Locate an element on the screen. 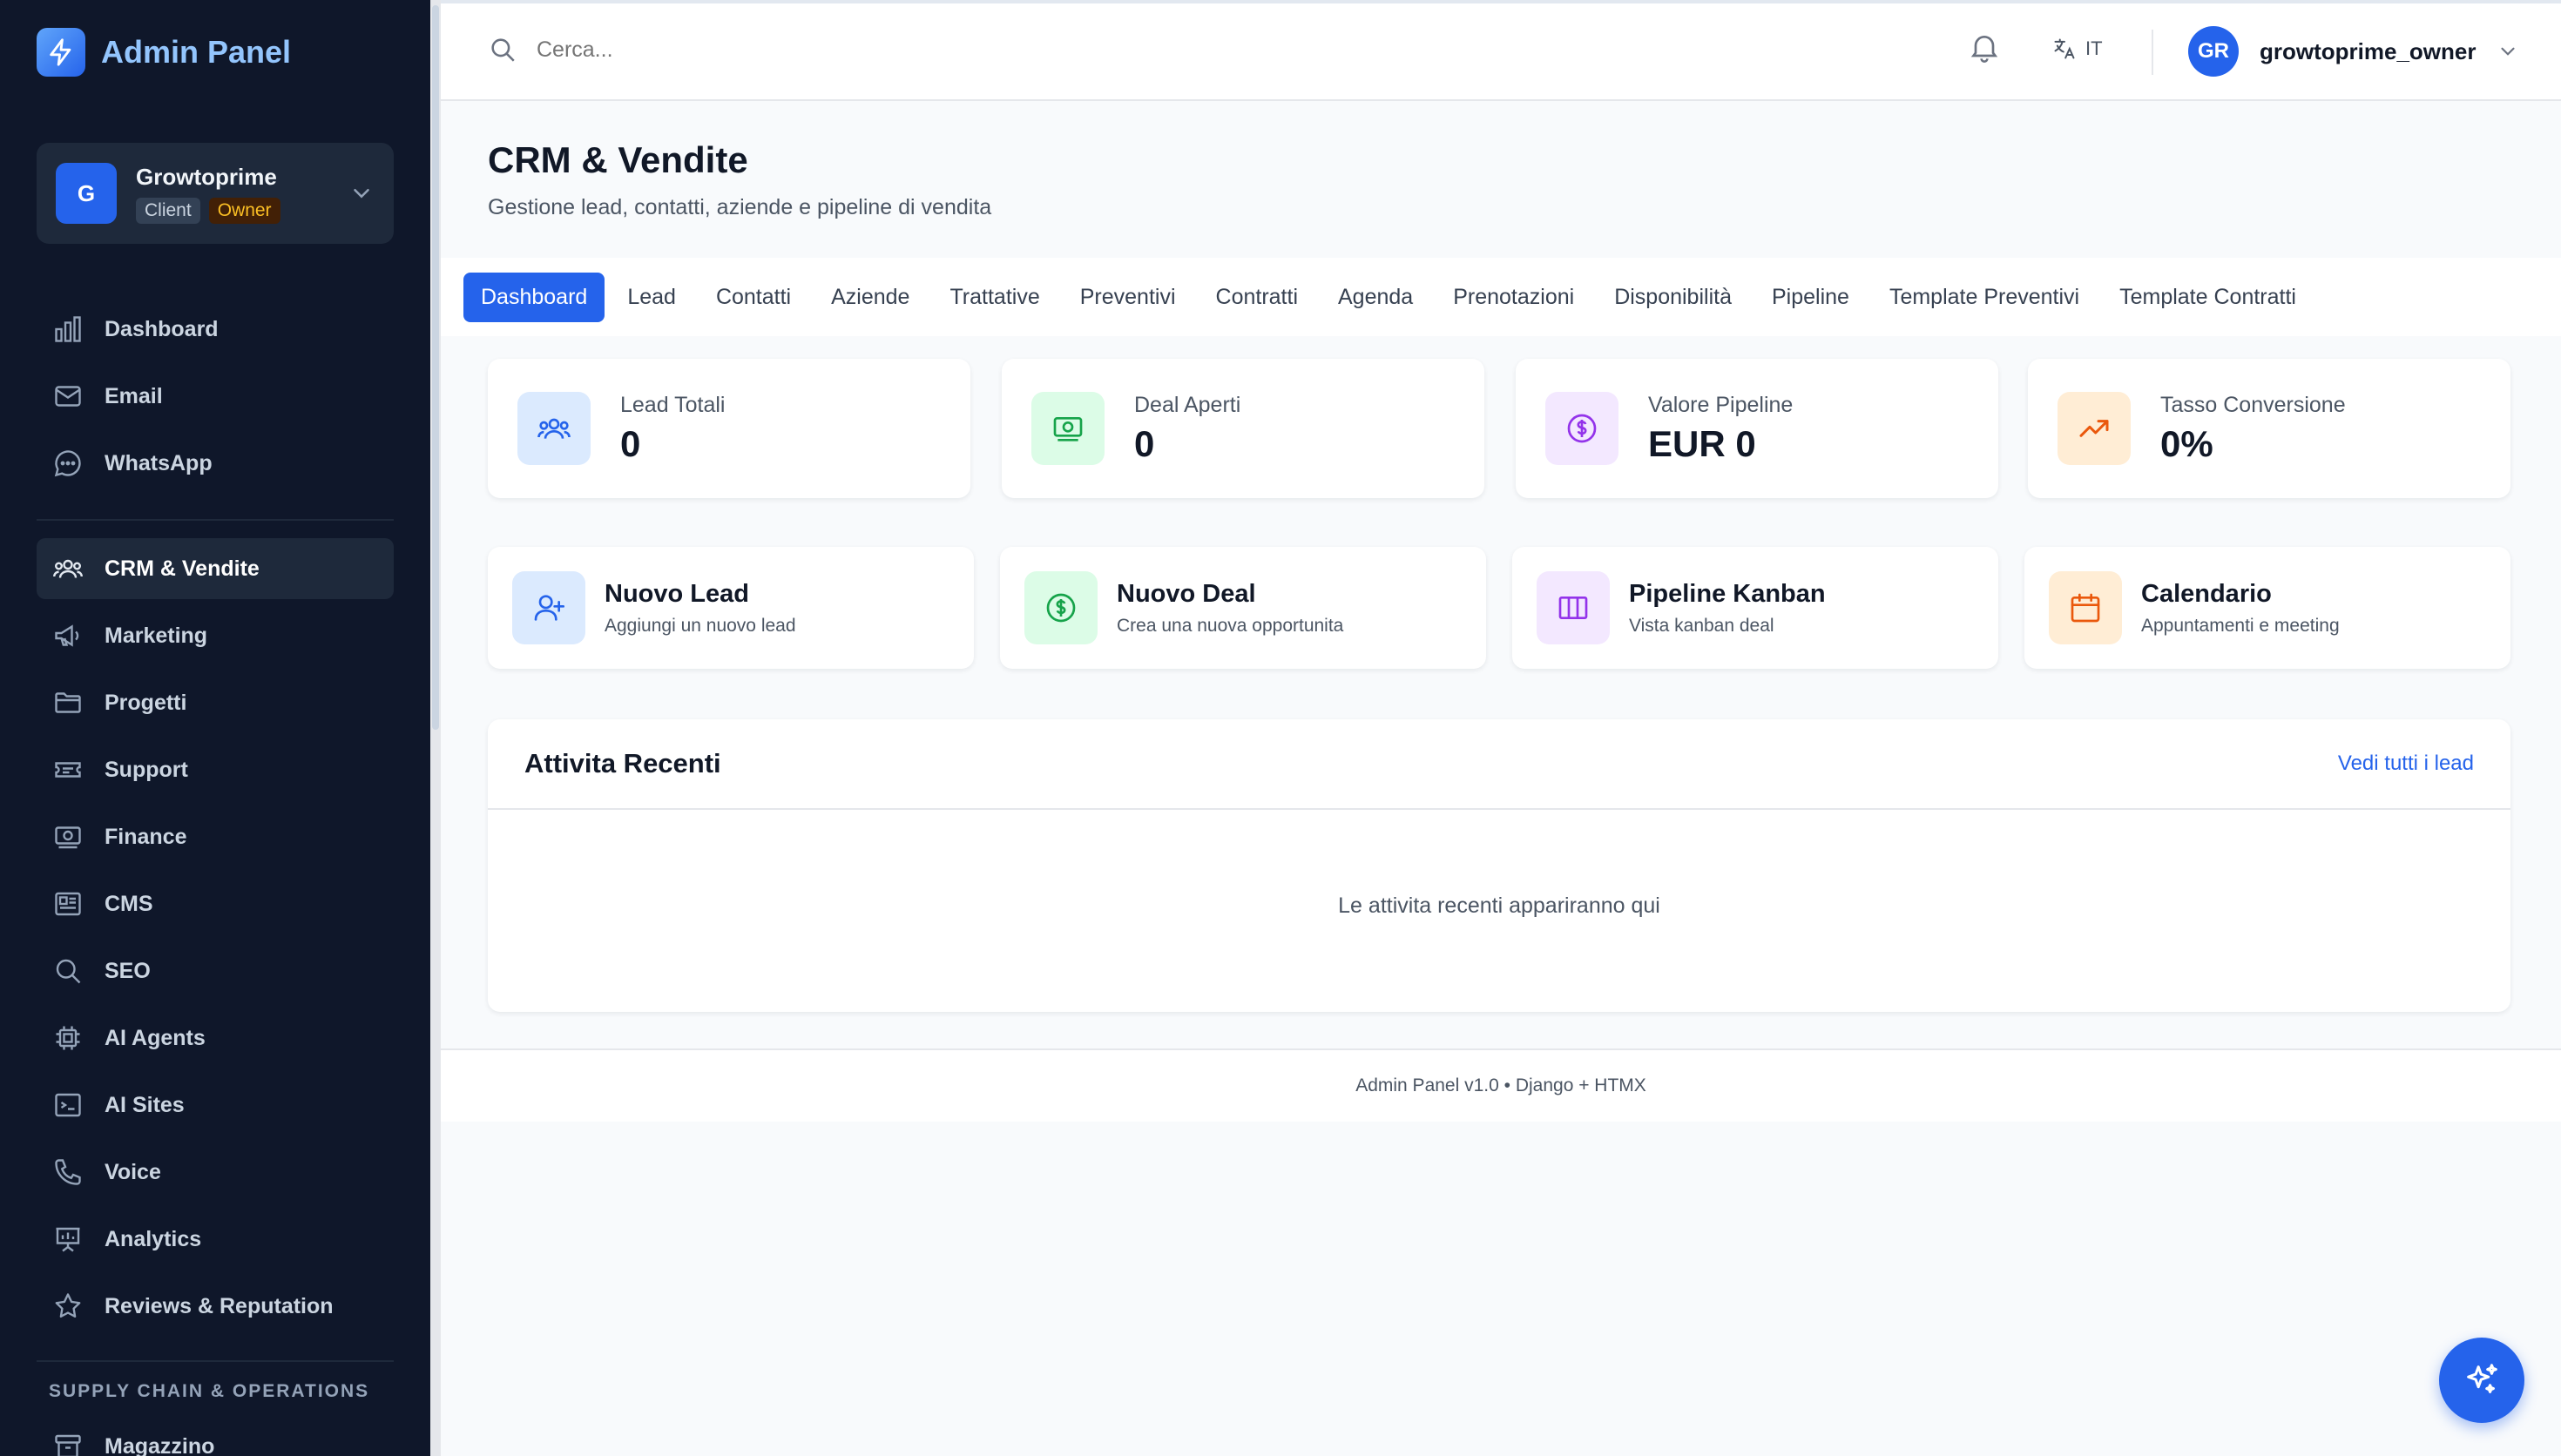 This screenshot has width=2561, height=1456. sidebar-item-crm: CRM & Vendite is located at coordinates (215, 568).